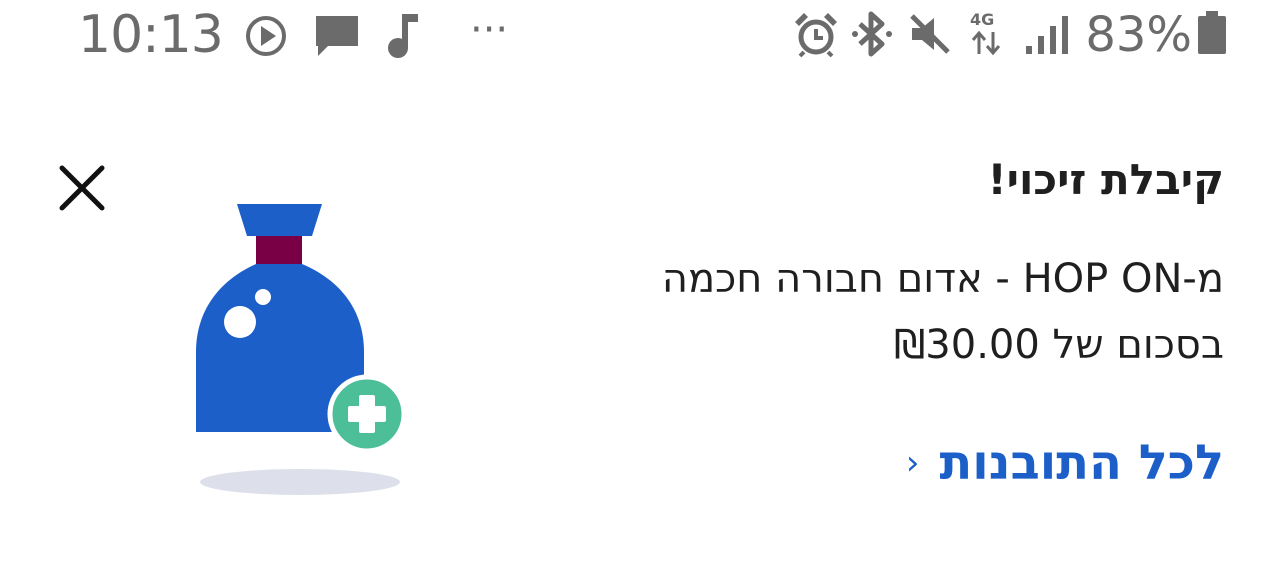  What do you see at coordinates (1081, 463) in the screenshot?
I see `all-insights-label: לכל התובנות` at bounding box center [1081, 463].